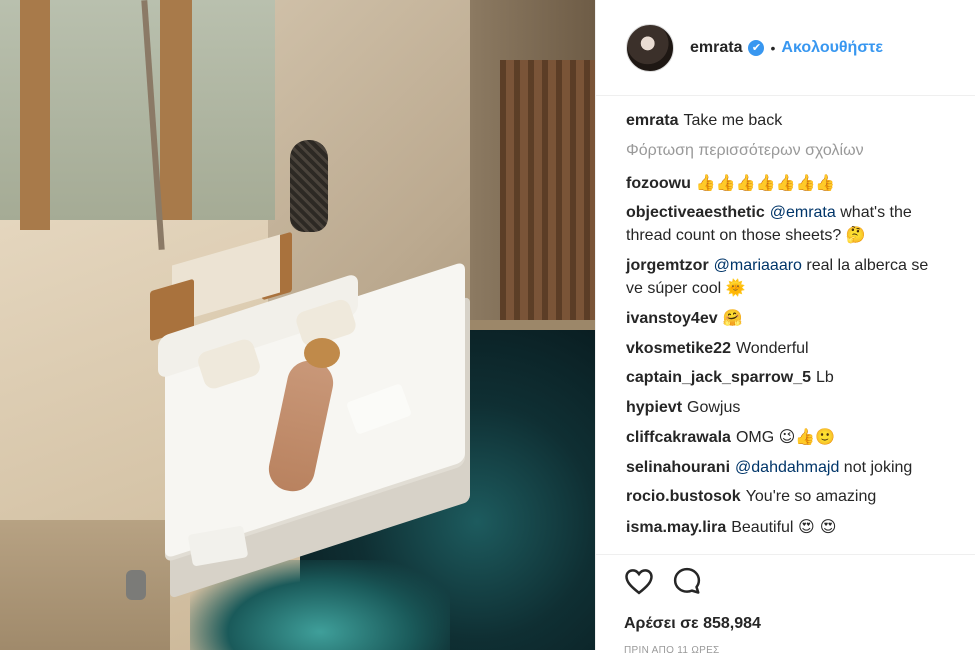 The image size is (975, 656). Describe the element at coordinates (878, 467) in the screenshot. I see `comment-text: not joking` at that location.